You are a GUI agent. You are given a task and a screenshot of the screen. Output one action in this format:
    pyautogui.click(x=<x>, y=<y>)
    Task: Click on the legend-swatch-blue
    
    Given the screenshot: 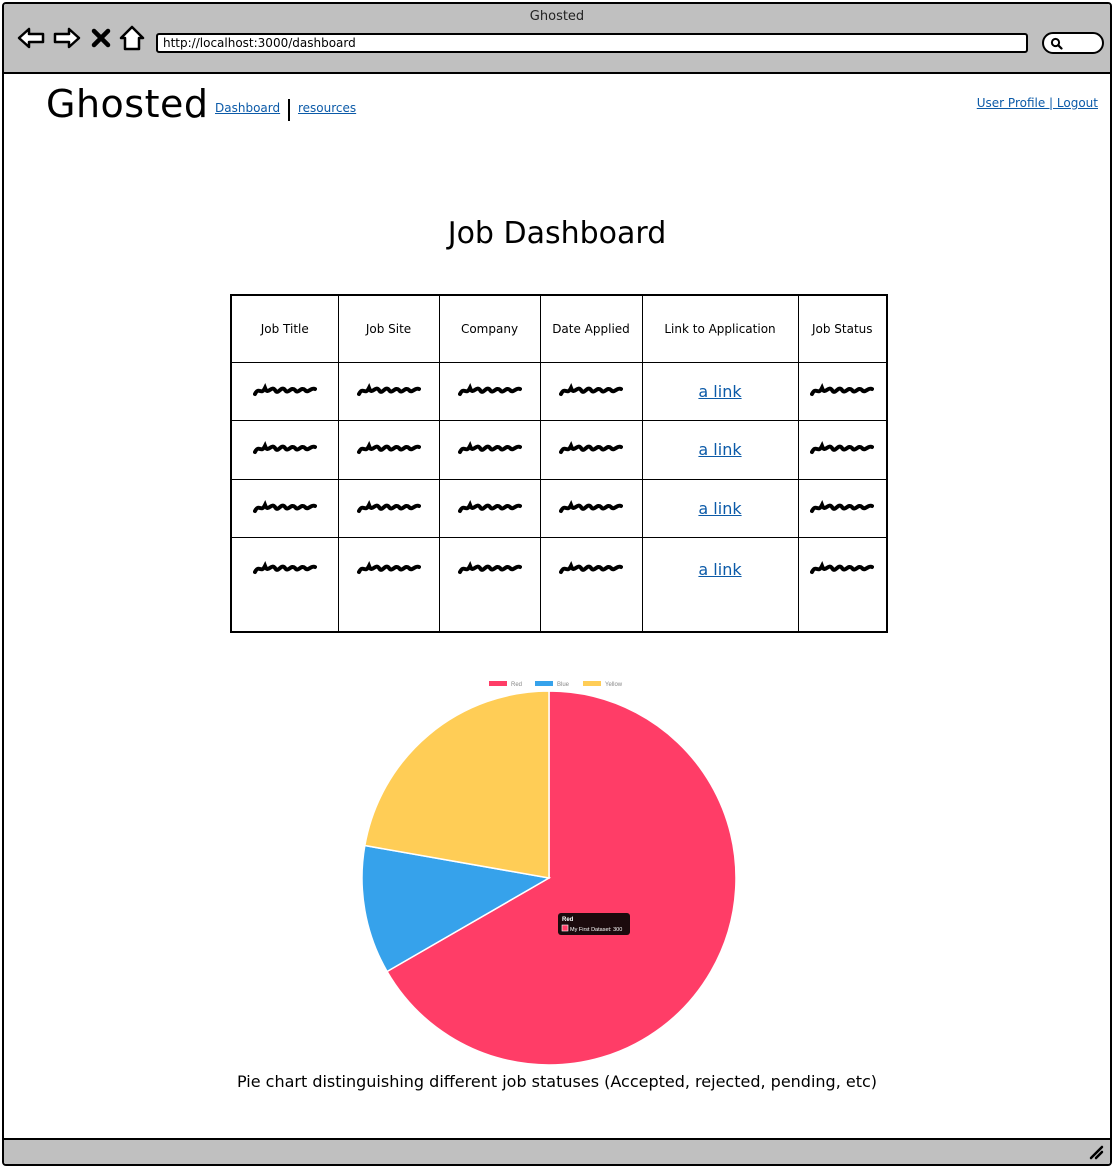 What is the action you would take?
    pyautogui.click(x=544, y=683)
    